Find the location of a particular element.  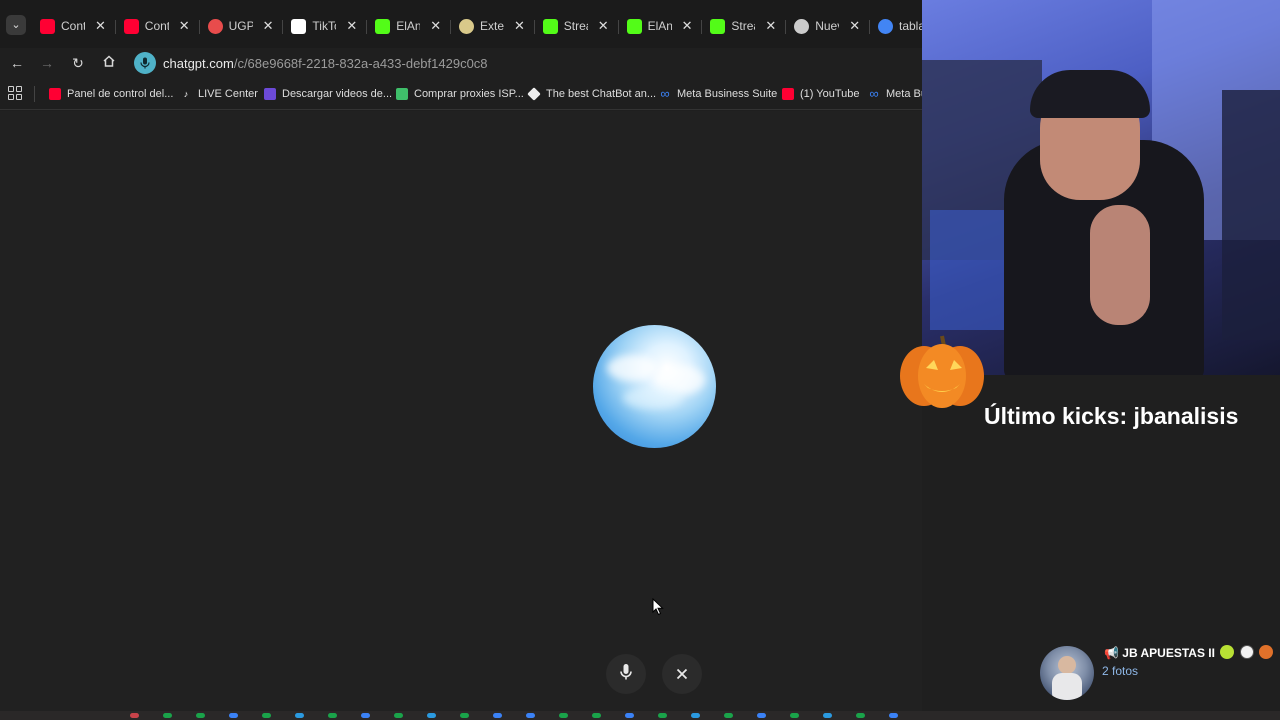

channel-card: 📢 JB APUESTAS II 2 fotos is located at coordinates (1156, 672).